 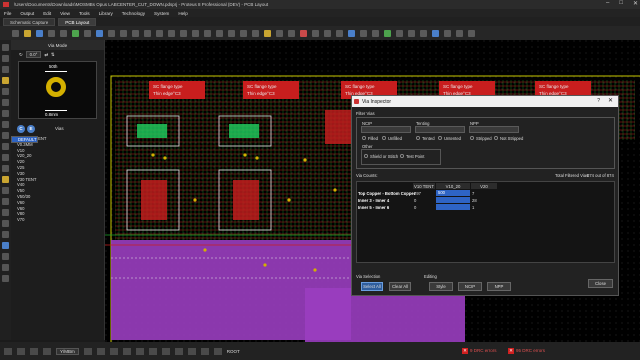 What do you see at coordinates (5, 69) in the screenshot?
I see `package-mode-icon` at bounding box center [5, 69].